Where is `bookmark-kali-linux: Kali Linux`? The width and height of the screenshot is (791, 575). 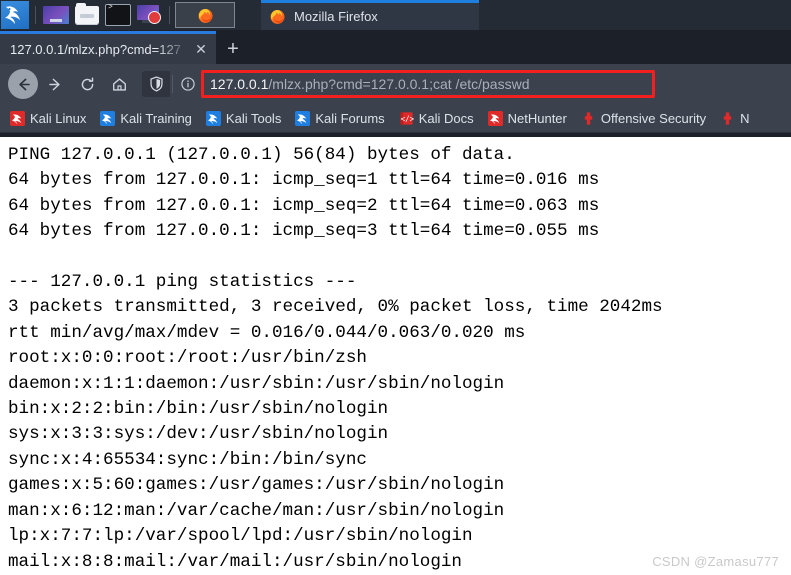 bookmark-kali-linux: Kali Linux is located at coordinates (48, 118).